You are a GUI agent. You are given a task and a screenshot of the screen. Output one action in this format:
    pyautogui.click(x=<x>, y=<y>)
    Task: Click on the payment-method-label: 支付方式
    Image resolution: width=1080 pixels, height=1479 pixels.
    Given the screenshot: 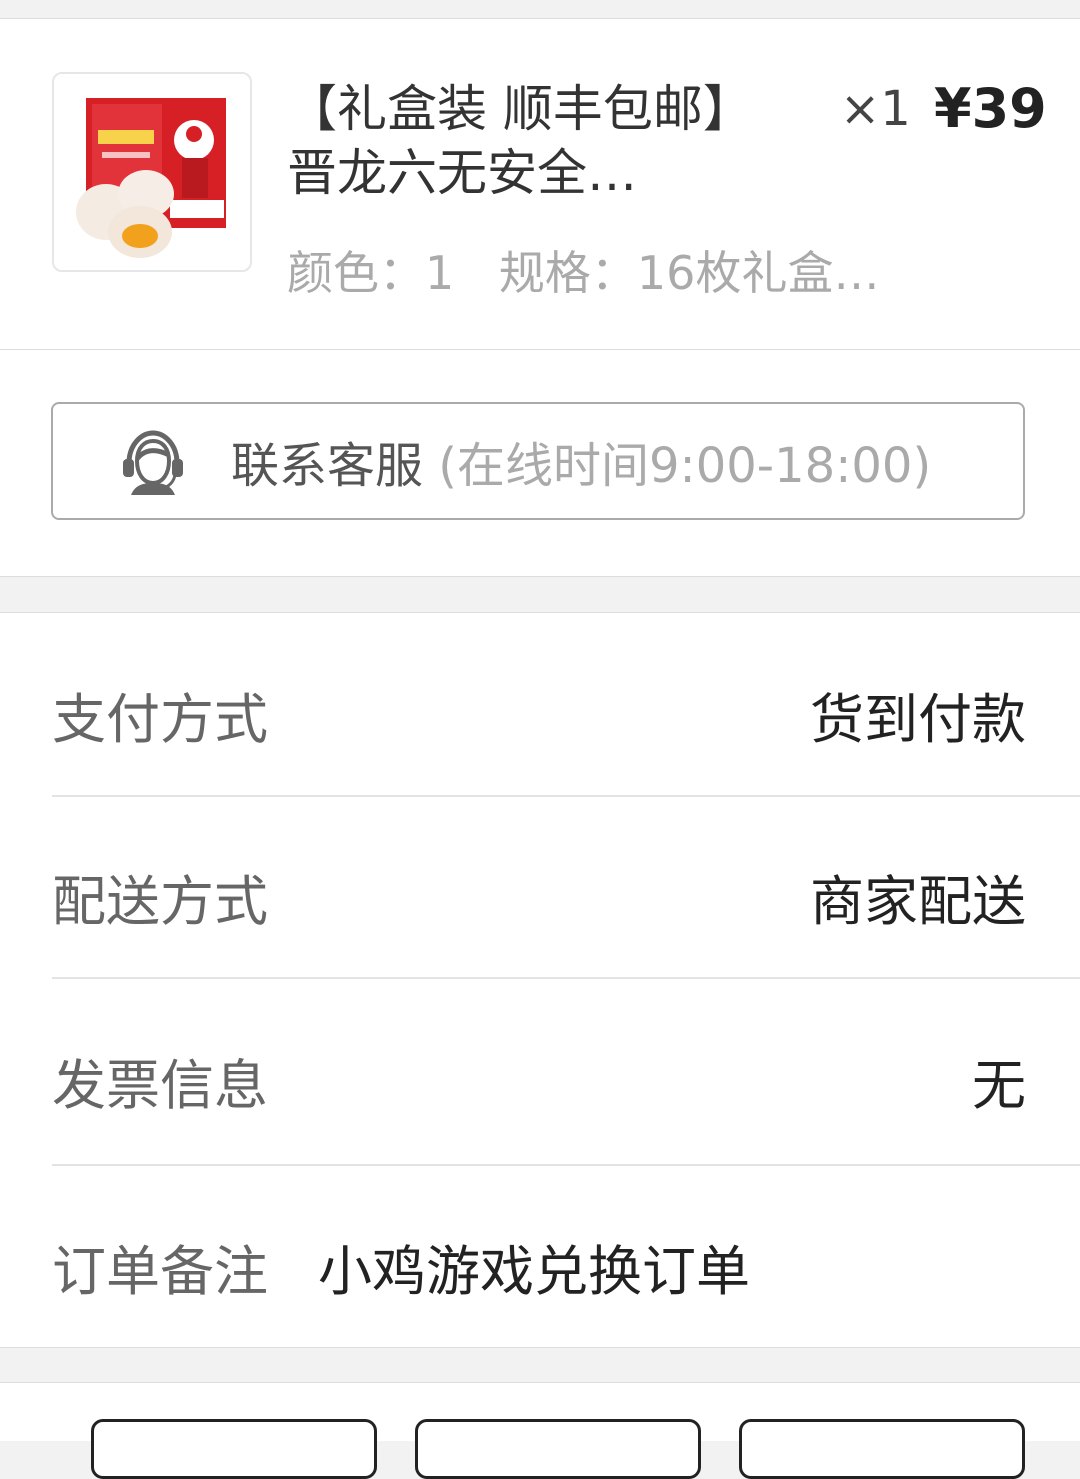 What is the action you would take?
    pyautogui.click(x=160, y=719)
    